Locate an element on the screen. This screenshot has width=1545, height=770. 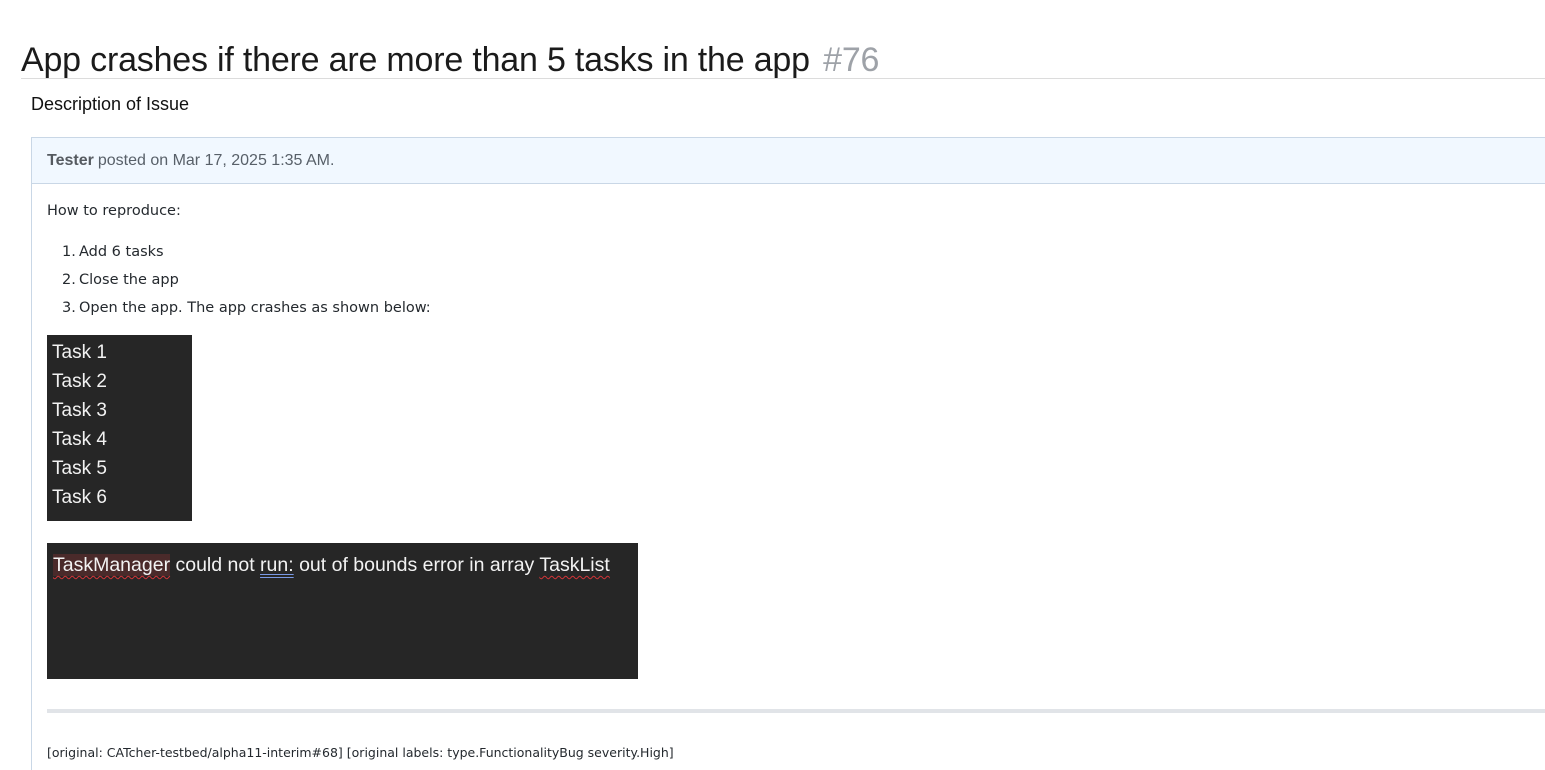
comment-header: Tester posted on Mar 17, 2025 1:35 AM. is located at coordinates (788, 161).